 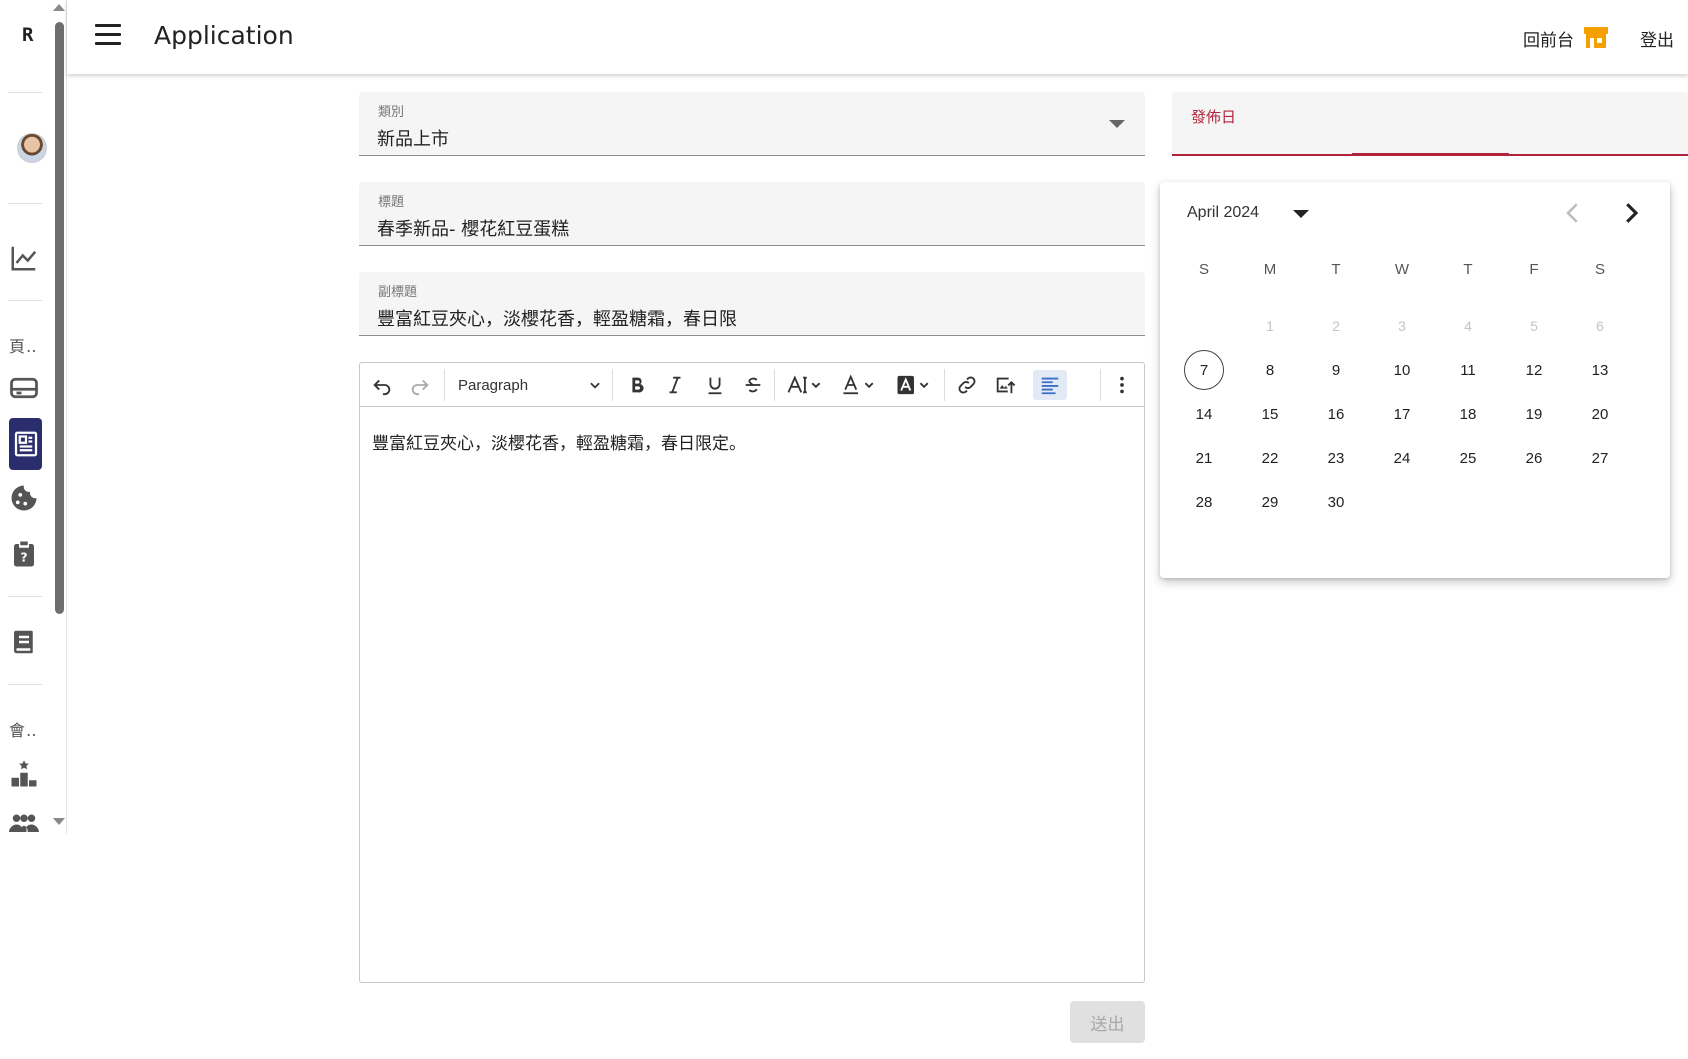 What do you see at coordinates (1204, 414) in the screenshot?
I see `calendar-day: 14` at bounding box center [1204, 414].